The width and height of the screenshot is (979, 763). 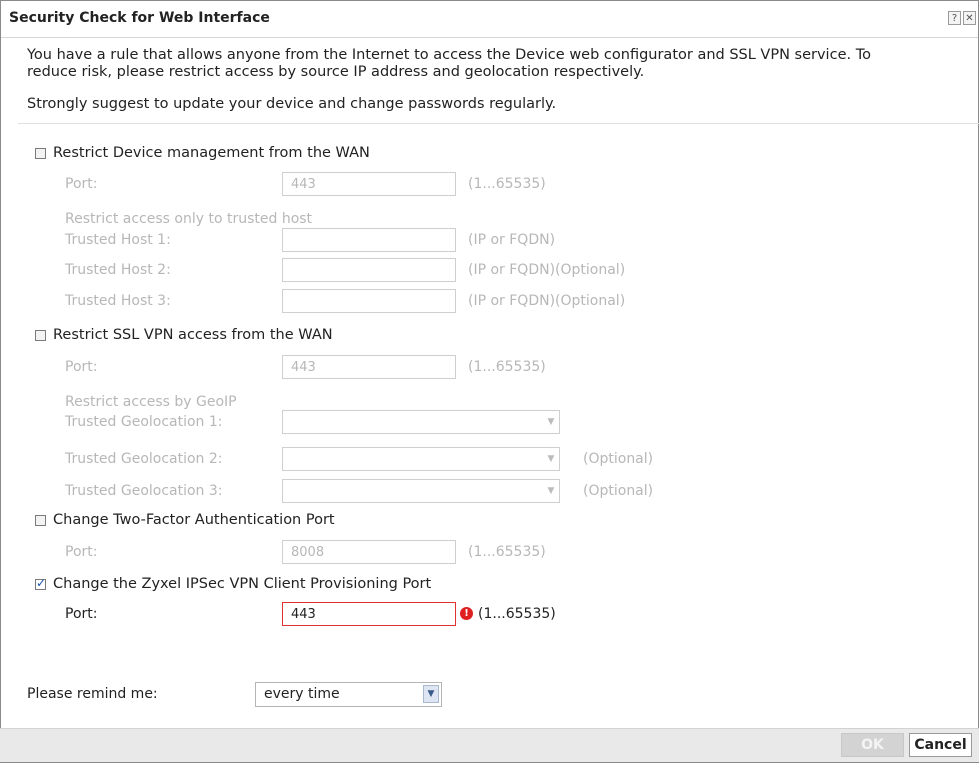 What do you see at coordinates (872, 745) in the screenshot?
I see `ok-button: OK` at bounding box center [872, 745].